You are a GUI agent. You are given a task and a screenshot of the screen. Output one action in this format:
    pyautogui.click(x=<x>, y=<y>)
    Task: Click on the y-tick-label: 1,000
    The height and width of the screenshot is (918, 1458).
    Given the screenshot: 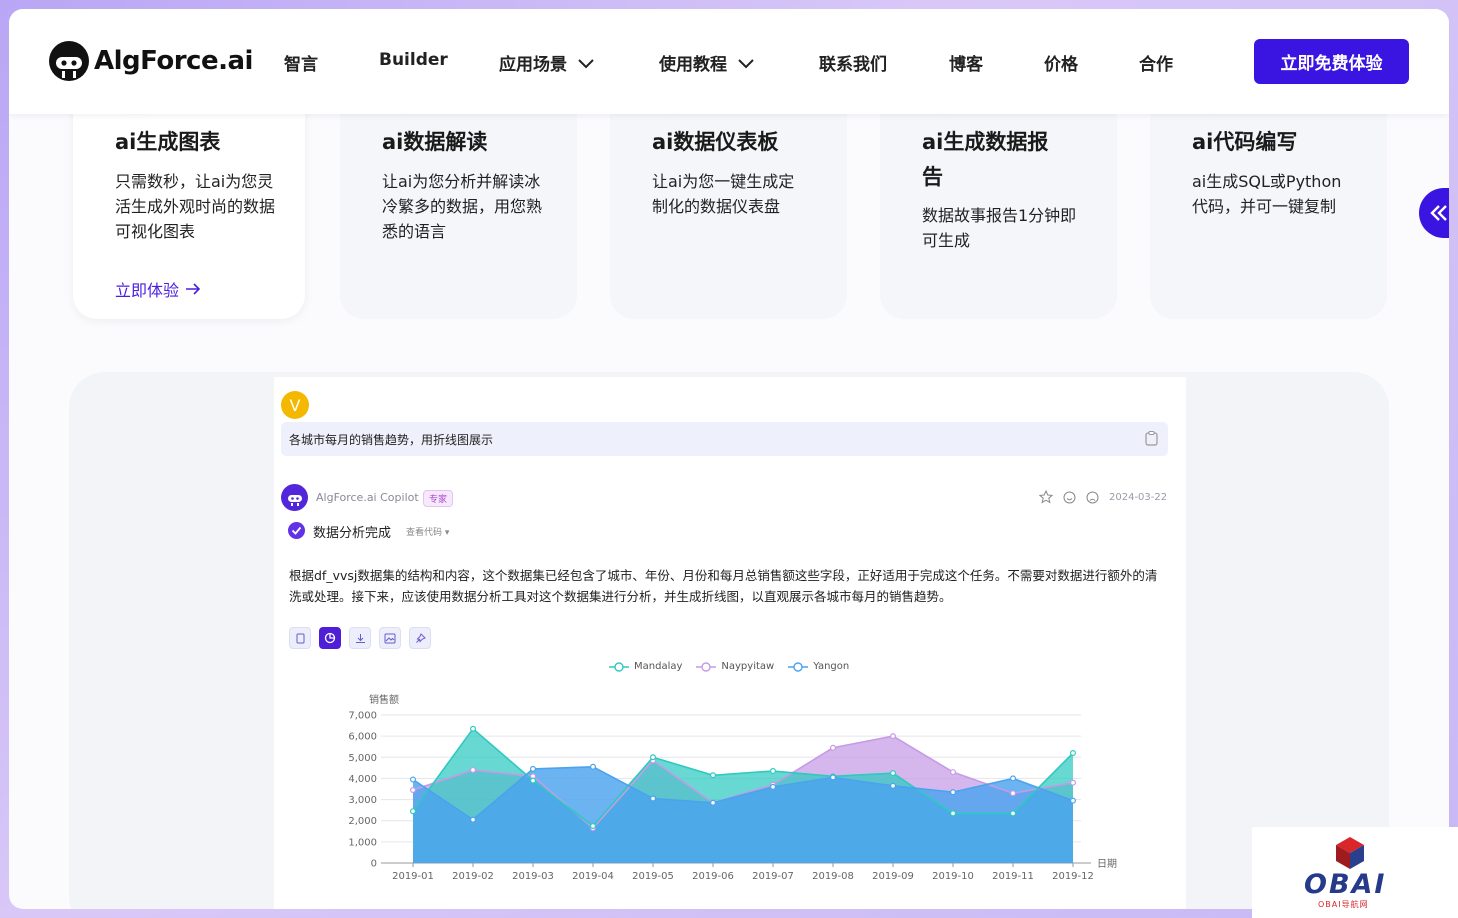 What is the action you would take?
    pyautogui.click(x=362, y=842)
    